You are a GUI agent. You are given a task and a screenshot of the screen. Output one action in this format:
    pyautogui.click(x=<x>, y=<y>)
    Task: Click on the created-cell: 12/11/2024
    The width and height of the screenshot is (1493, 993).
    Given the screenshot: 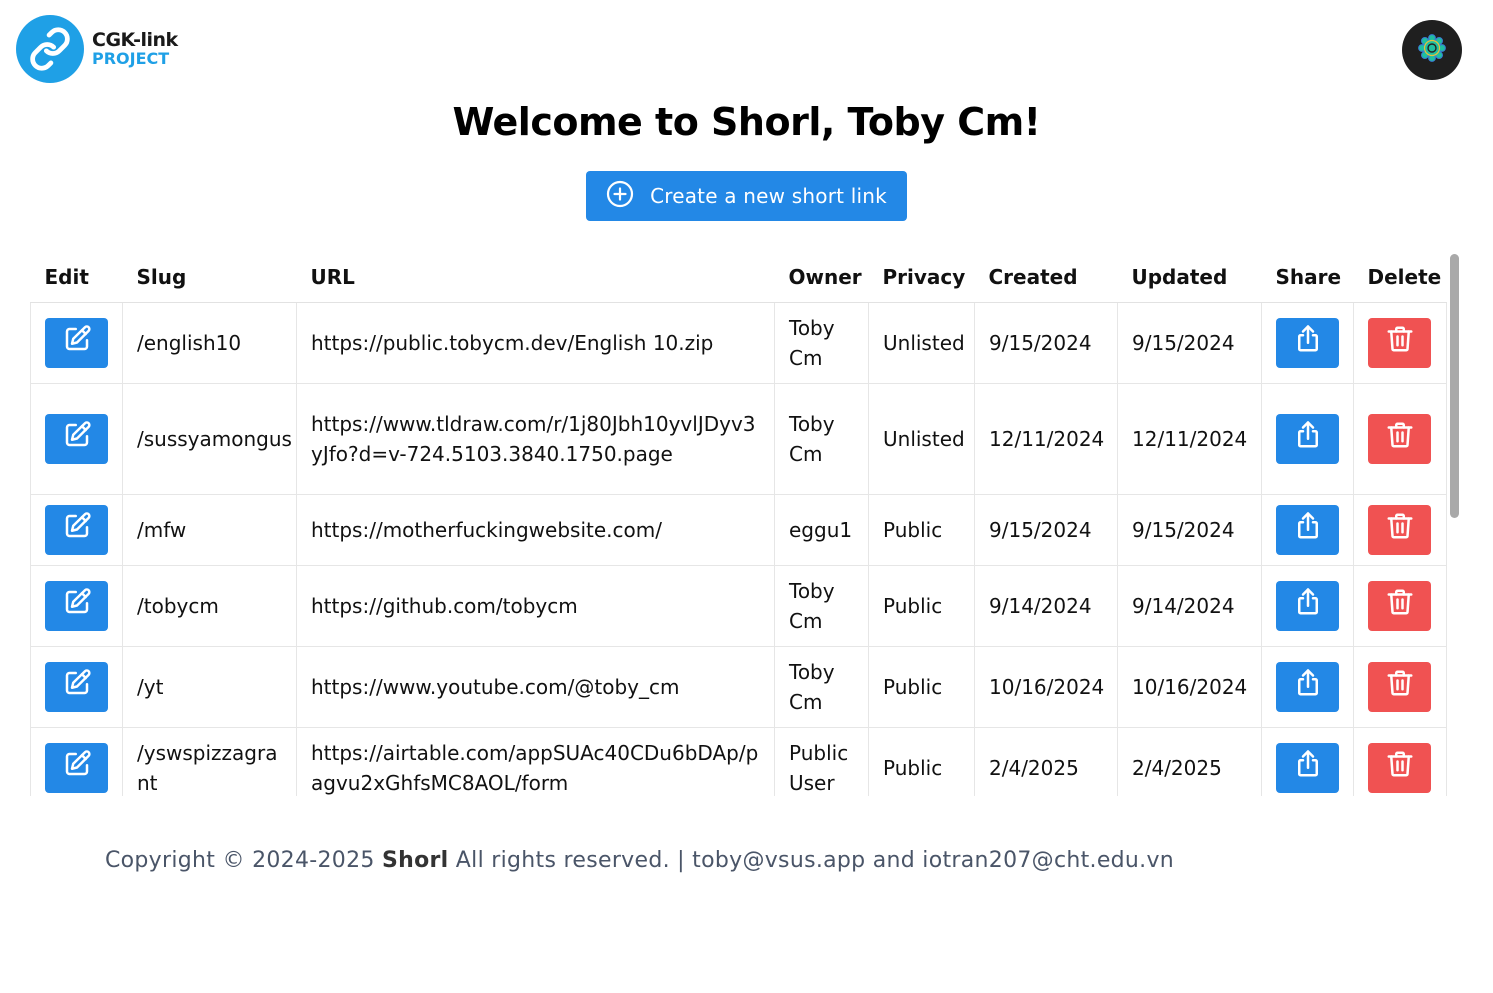 What is the action you would take?
    pyautogui.click(x=1046, y=438)
    